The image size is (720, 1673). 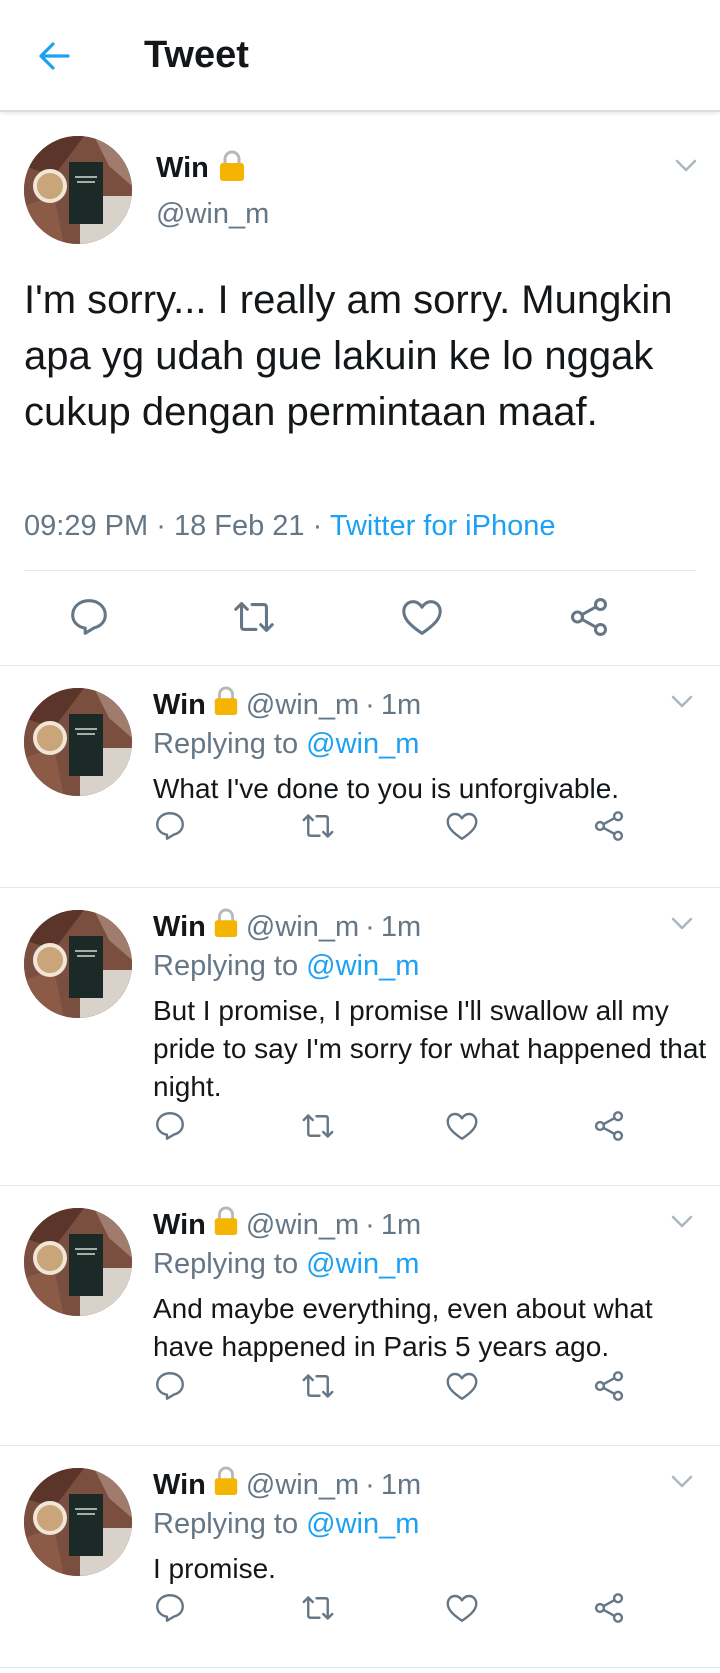 I want to click on divider, so click(x=360, y=570).